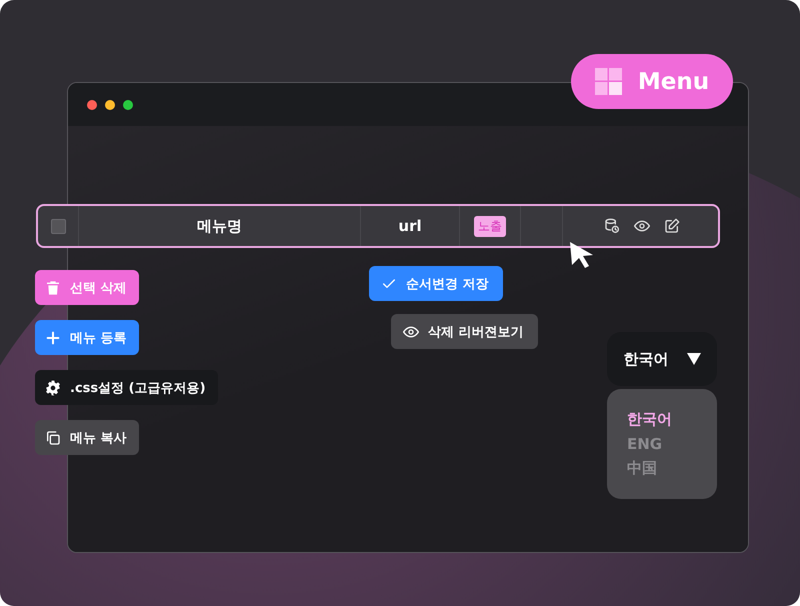 The image size is (800, 606). What do you see at coordinates (410, 226) in the screenshot?
I see `column-header: url` at bounding box center [410, 226].